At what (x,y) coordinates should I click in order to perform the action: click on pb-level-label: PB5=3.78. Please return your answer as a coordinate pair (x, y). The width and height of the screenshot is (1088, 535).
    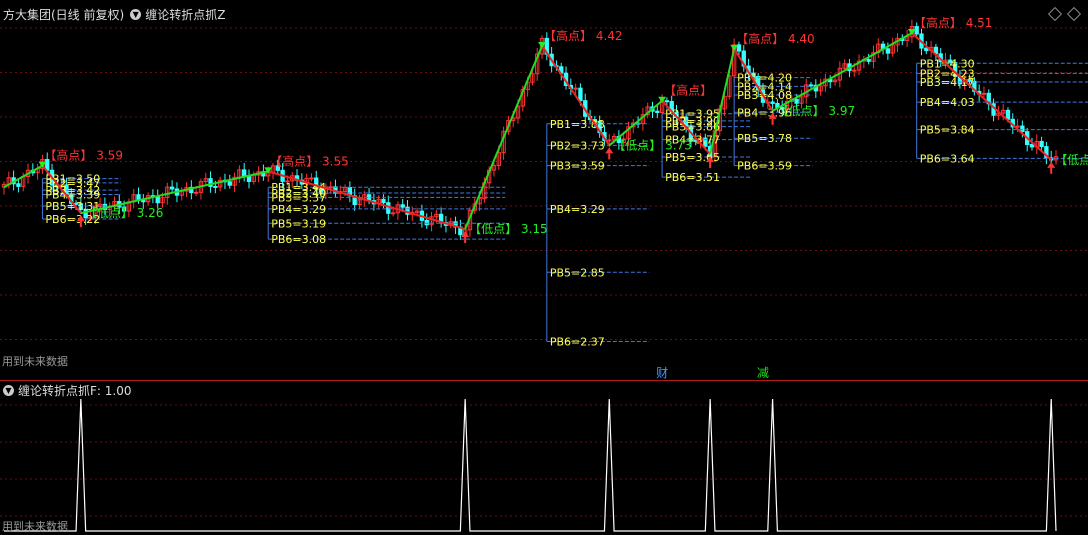
    Looking at the image, I should click on (764, 138).